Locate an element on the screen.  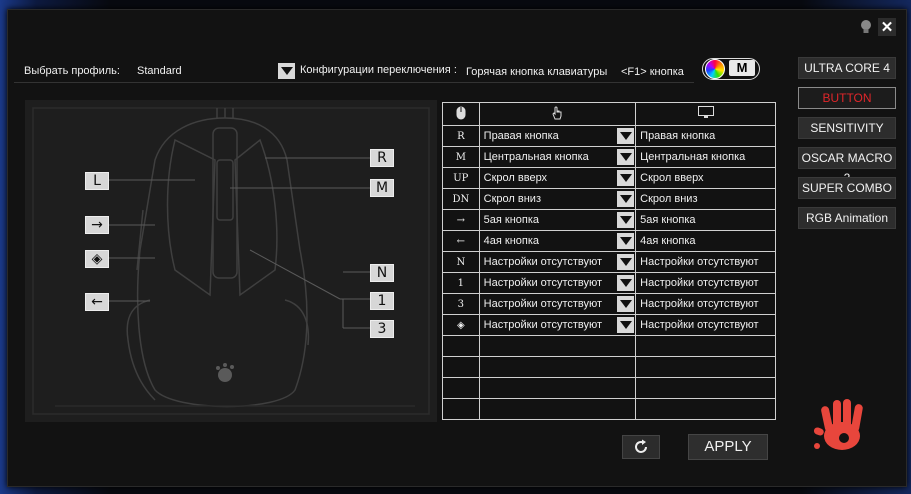
lightbulb-icon is located at coordinates (866, 27).